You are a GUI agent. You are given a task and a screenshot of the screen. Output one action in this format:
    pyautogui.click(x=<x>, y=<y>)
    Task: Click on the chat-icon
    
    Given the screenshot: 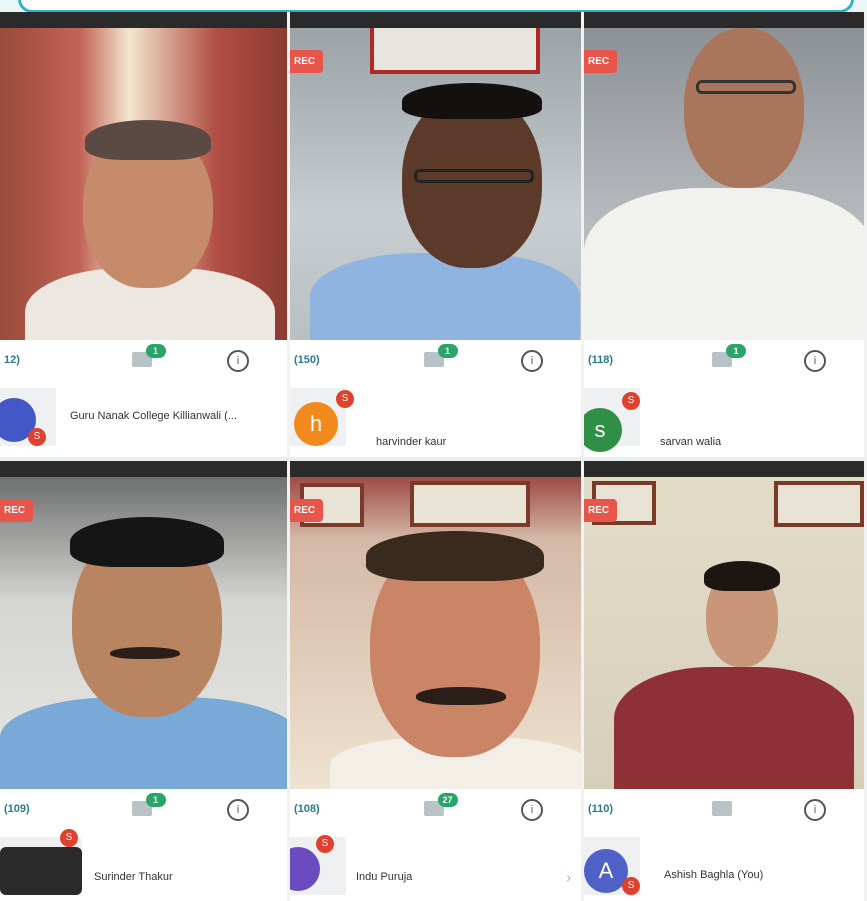 What is the action you would take?
    pyautogui.click(x=722, y=808)
    